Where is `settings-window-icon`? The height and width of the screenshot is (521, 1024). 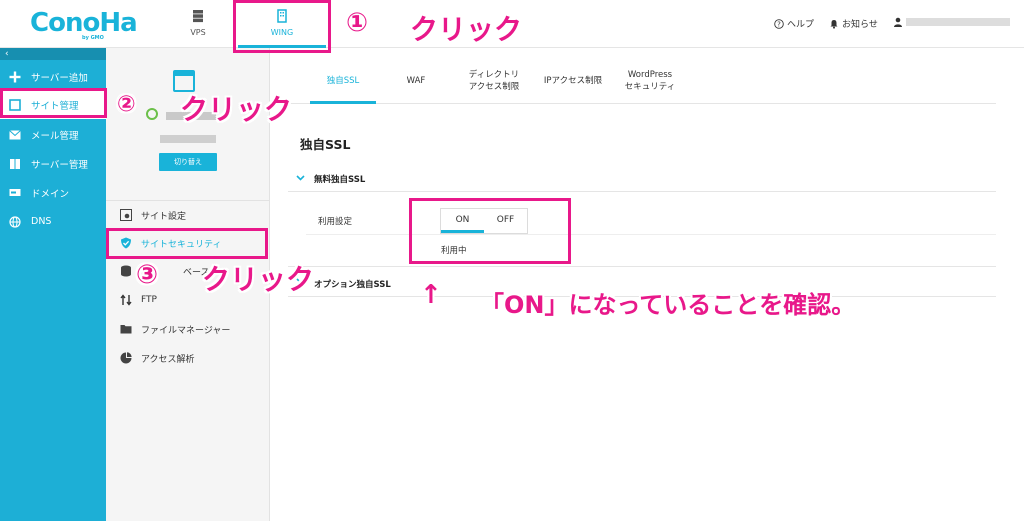
settings-window-icon is located at coordinates (126, 215).